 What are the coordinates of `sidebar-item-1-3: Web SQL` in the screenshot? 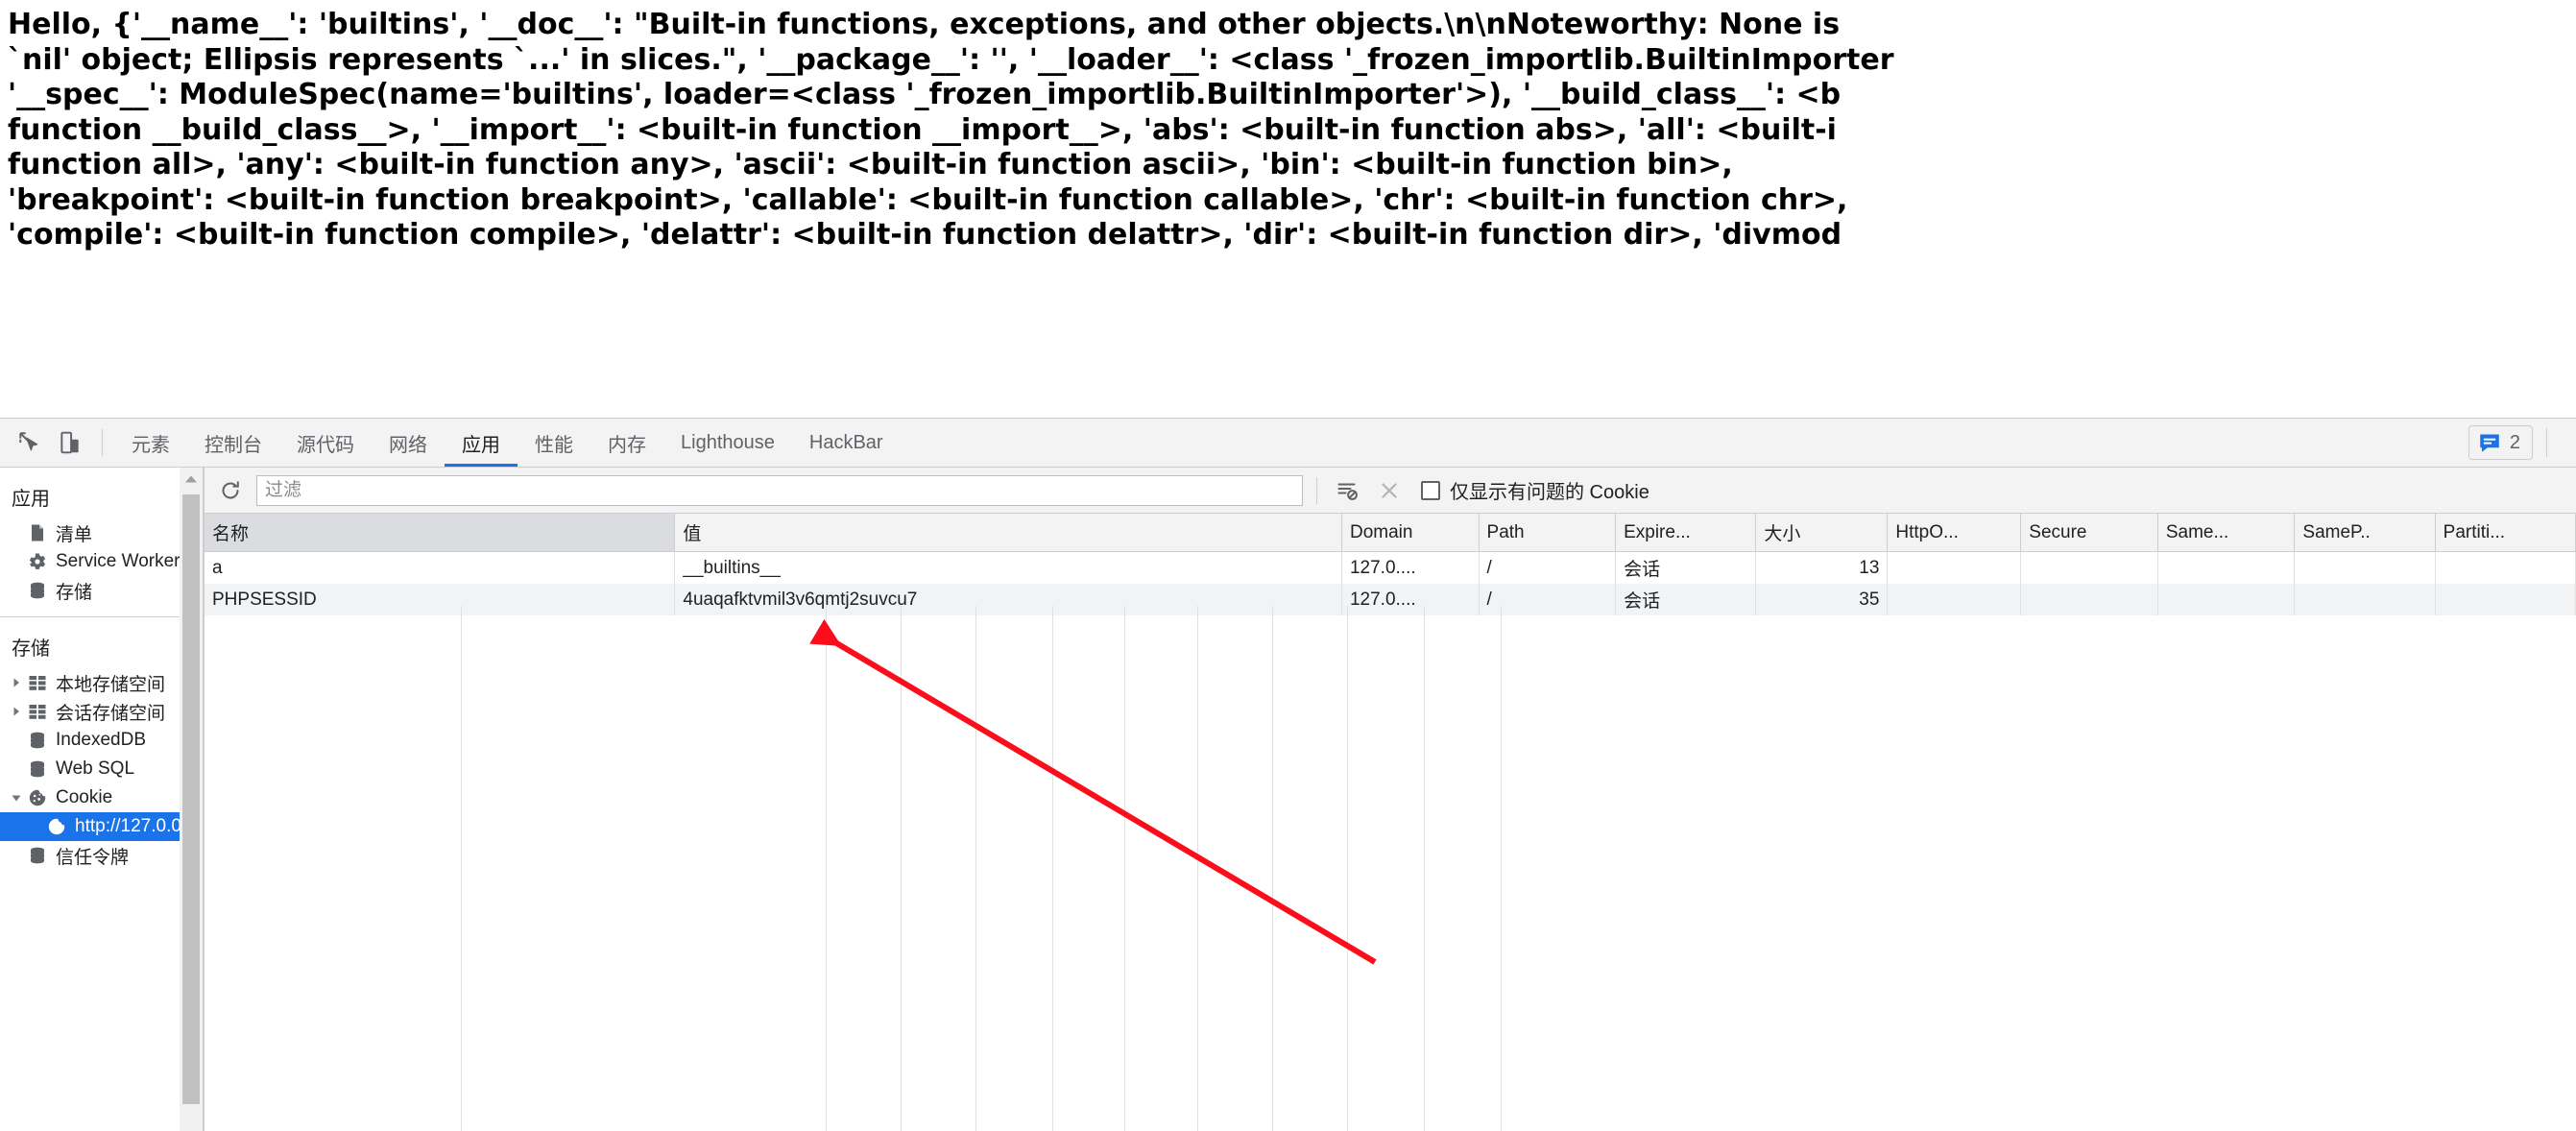 It's located at (101, 769).